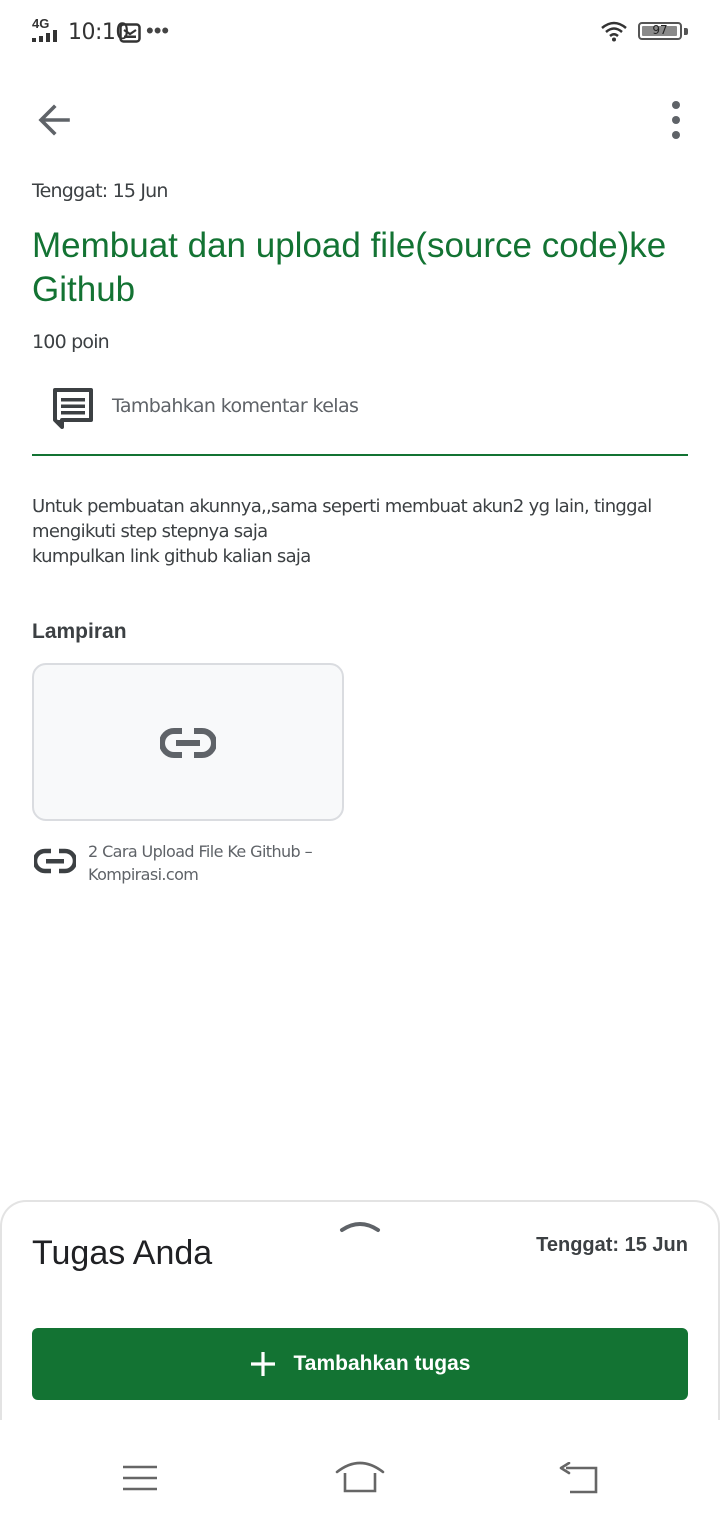  What do you see at coordinates (614, 31) in the screenshot?
I see `wifi-icon` at bounding box center [614, 31].